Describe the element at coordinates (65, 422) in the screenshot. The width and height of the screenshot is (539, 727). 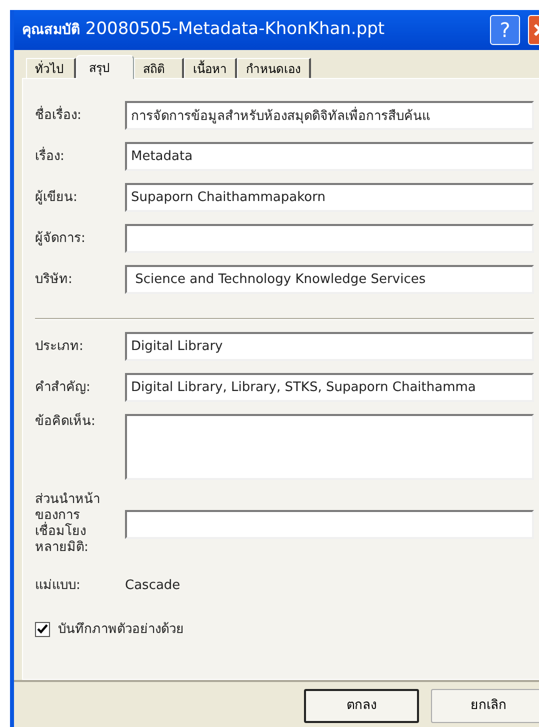
I see `field-label: ข้อคิดเห็น:` at that location.